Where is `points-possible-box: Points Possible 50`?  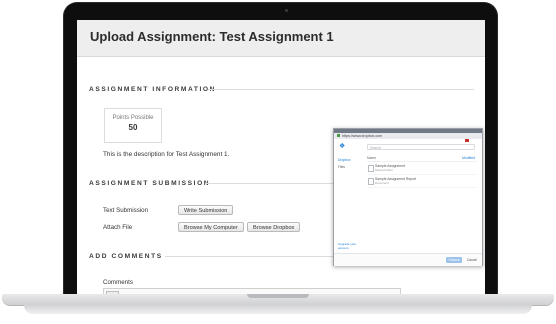
points-possible-box: Points Possible 50 is located at coordinates (133, 125).